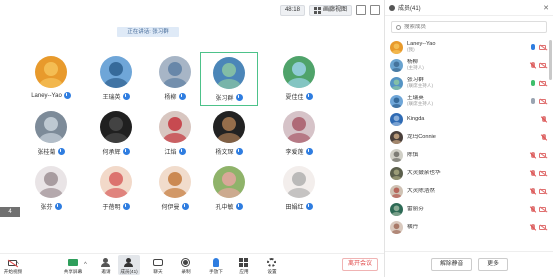 Image resolution: width=553 pixels, height=277 pixels. I want to click on toolbar-chat-button: 聊天, so click(158, 265).